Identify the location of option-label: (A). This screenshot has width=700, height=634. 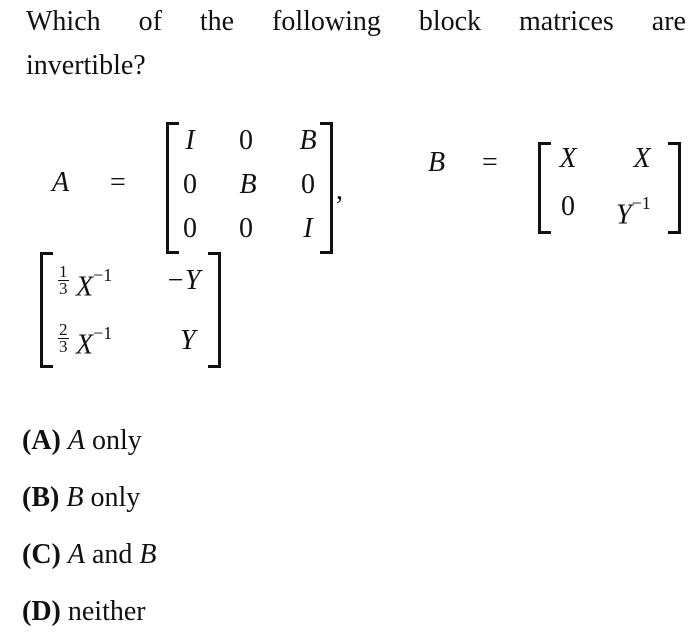
(41, 440).